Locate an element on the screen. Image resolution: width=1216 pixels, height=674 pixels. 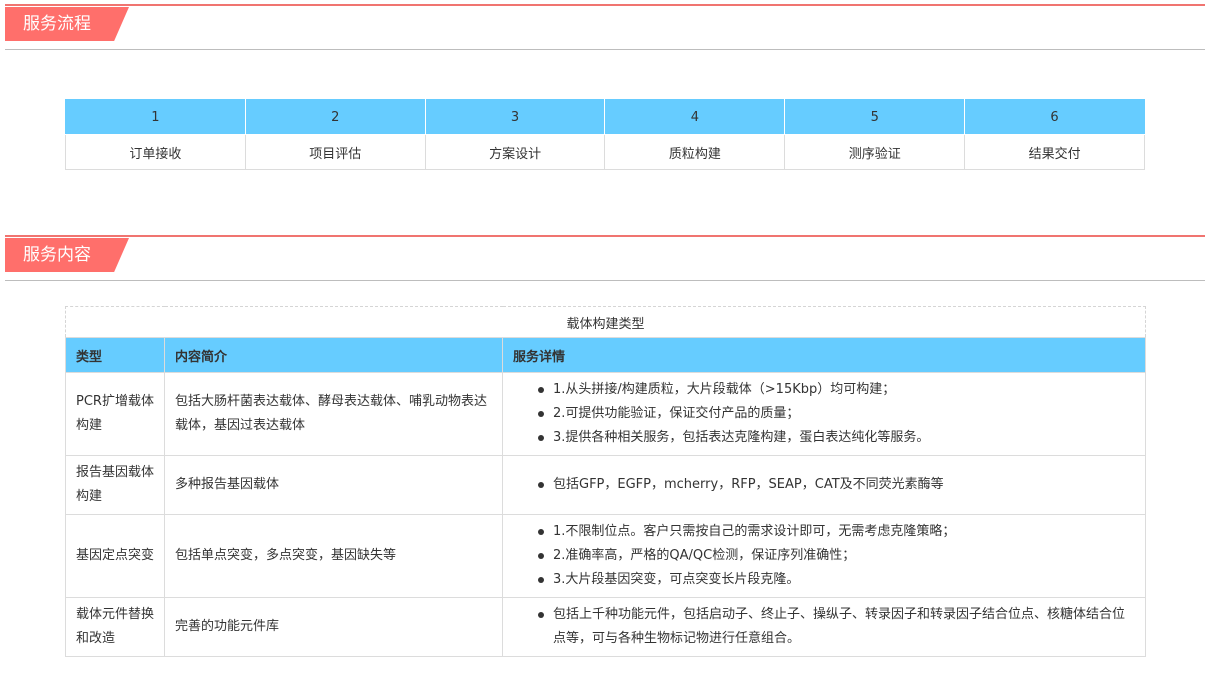
process-step-names: 订单接收 项目评估 方案设计 质粒构建 测序验证 结果交付 is located at coordinates (605, 152).